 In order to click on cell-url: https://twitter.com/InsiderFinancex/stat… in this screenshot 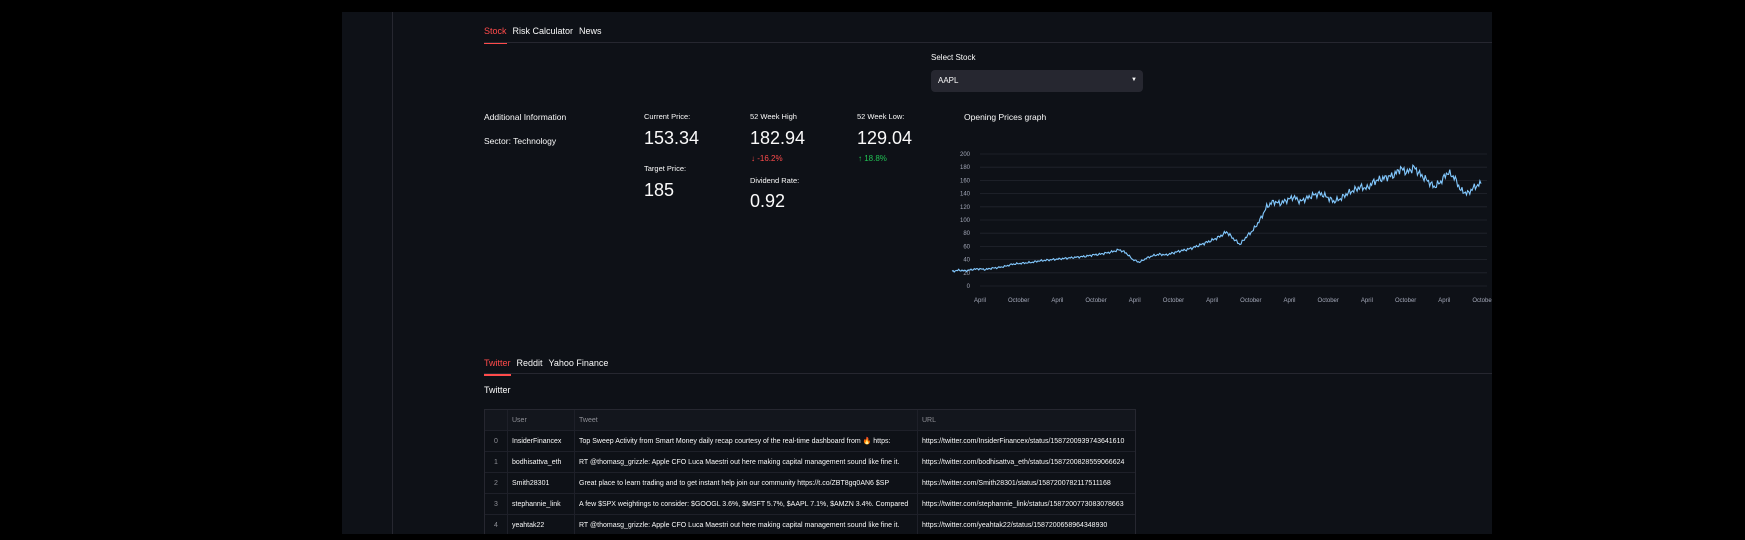, I will do `click(1027, 441)`.